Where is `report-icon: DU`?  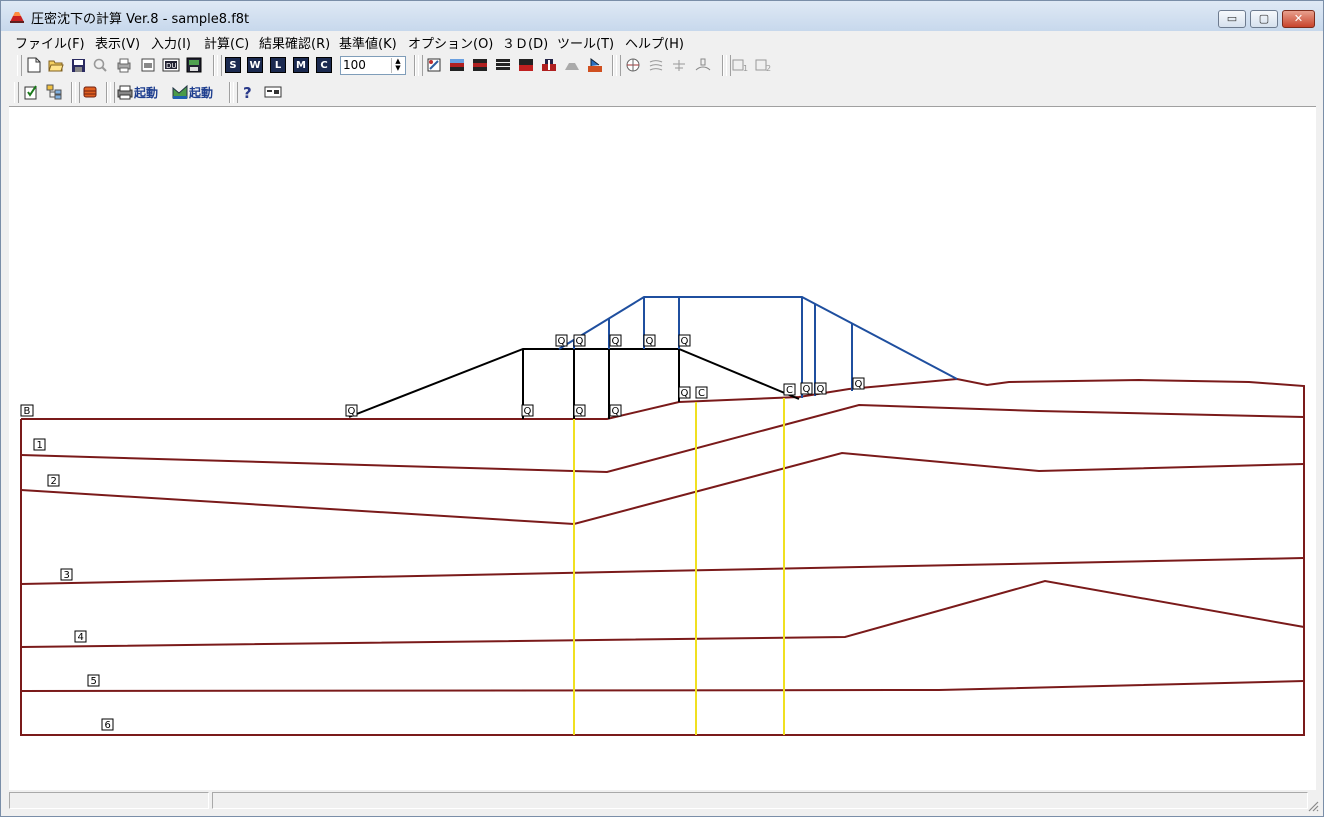 report-icon: DU is located at coordinates (171, 65).